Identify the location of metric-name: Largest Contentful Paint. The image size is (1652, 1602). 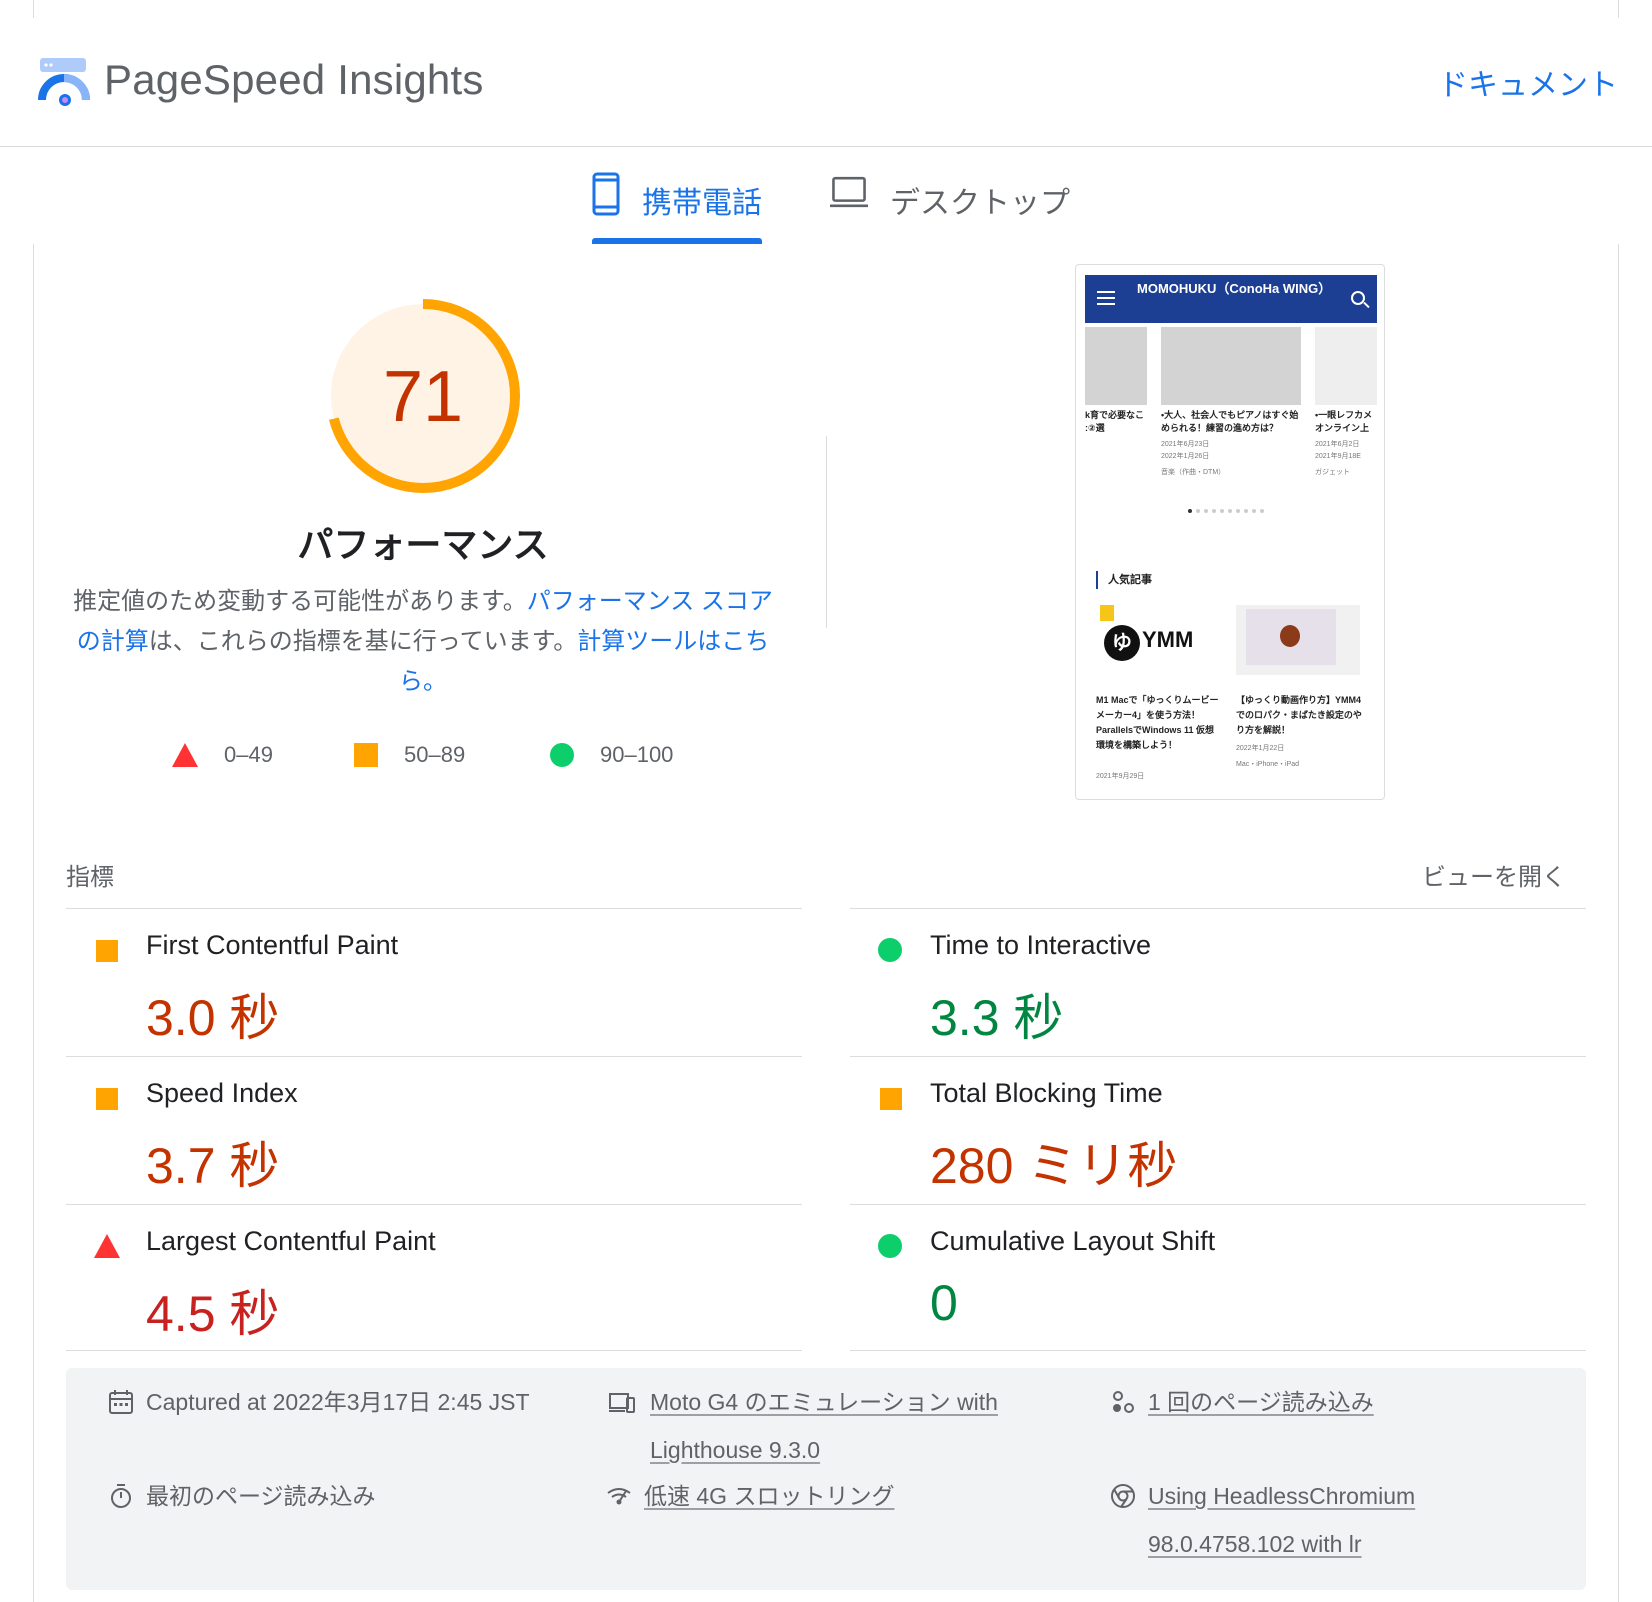
(291, 1241).